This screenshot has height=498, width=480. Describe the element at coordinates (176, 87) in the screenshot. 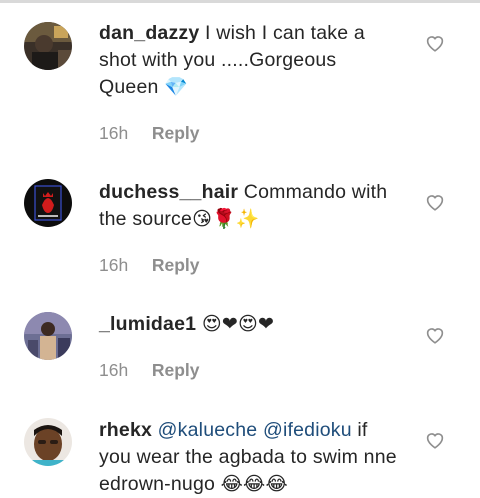

I see `gem-emoji: 💎` at that location.